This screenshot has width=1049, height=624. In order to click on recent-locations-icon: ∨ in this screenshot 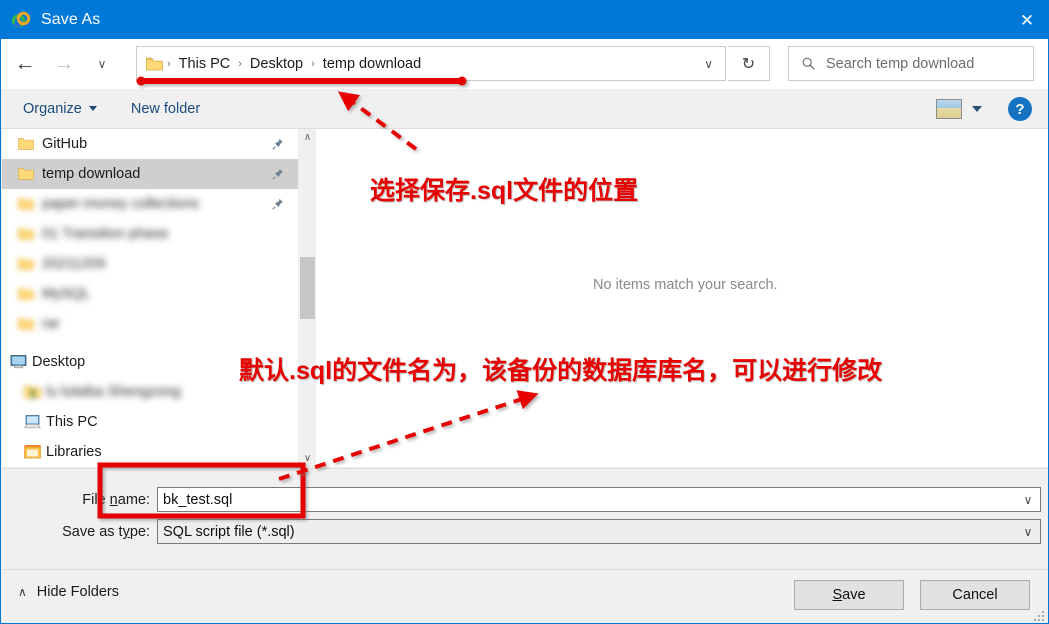, I will do `click(102, 64)`.